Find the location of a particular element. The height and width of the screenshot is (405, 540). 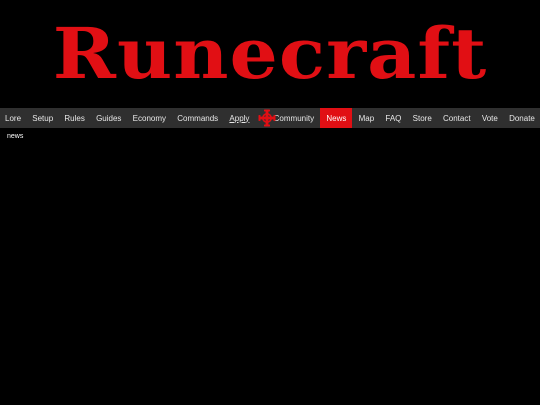

nav-label: Donate is located at coordinates (522, 118).